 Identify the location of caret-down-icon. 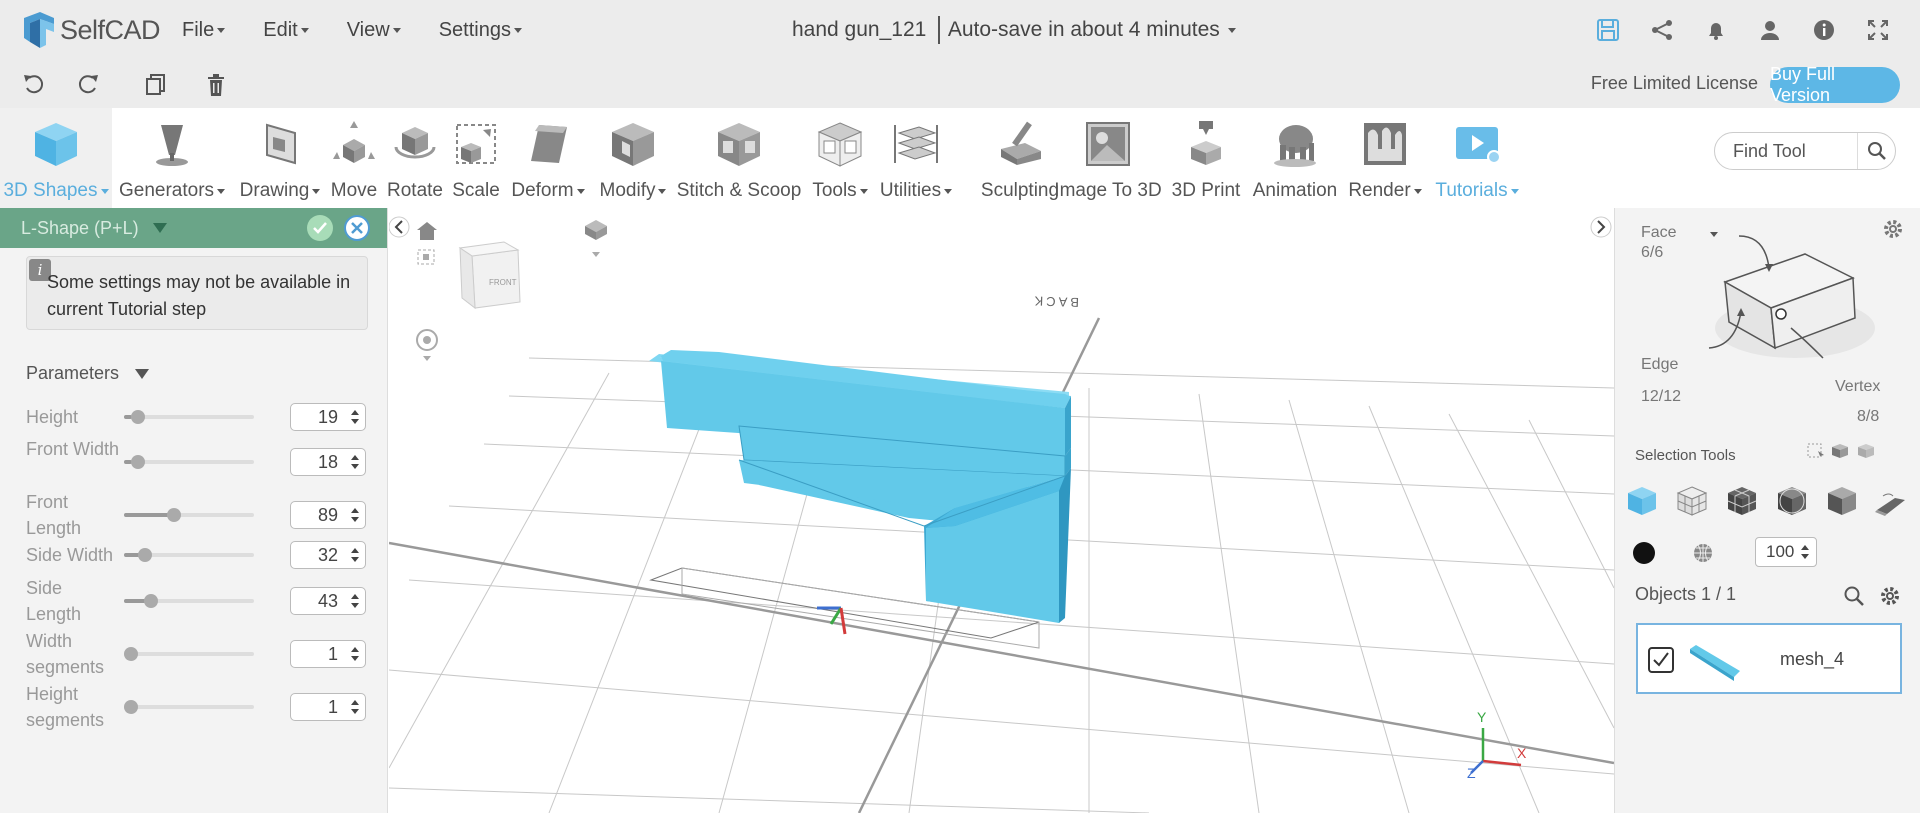
(1231, 30).